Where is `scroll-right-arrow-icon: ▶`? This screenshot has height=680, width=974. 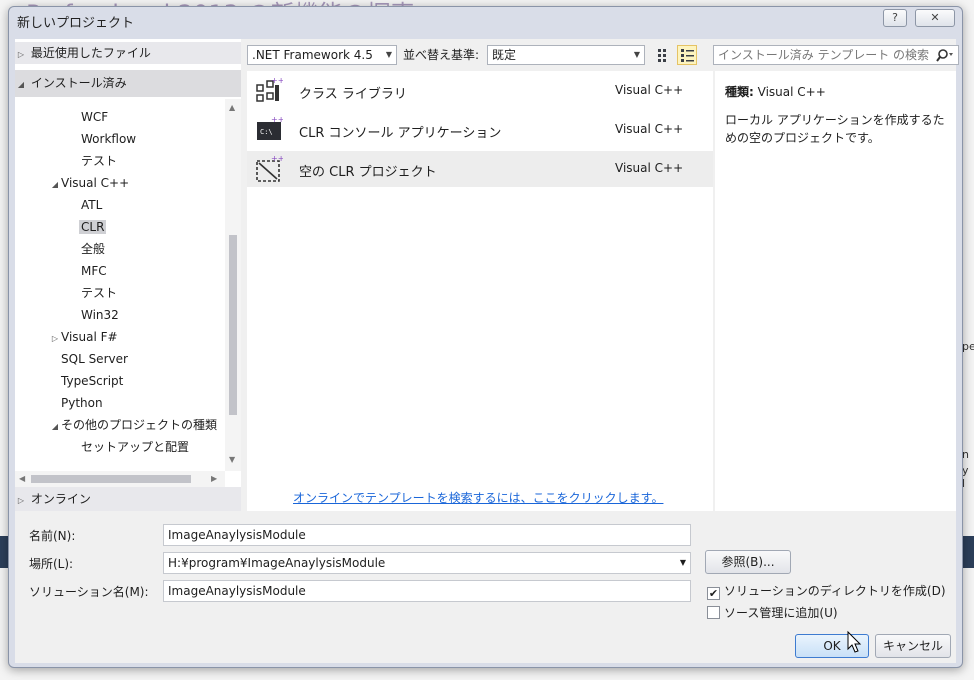
scroll-right-arrow-icon: ▶ is located at coordinates (214, 478).